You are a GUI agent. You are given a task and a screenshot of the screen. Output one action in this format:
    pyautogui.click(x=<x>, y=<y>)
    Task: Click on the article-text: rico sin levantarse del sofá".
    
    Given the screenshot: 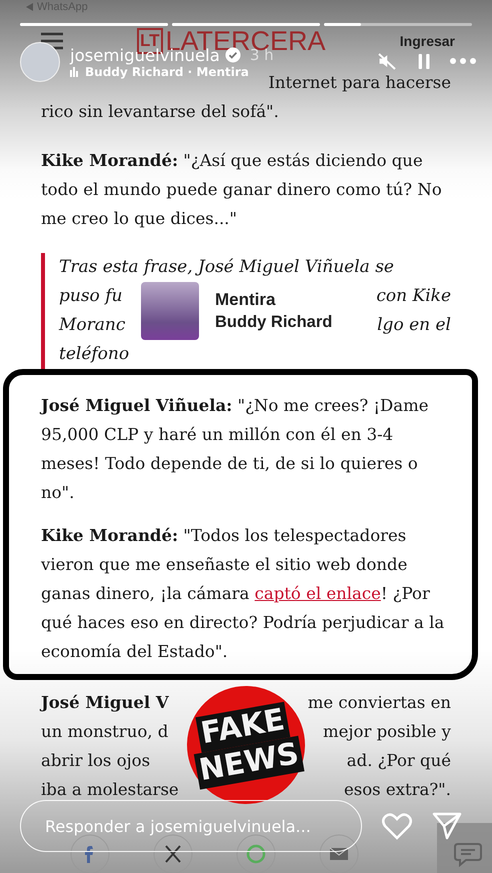 What is the action you would take?
    pyautogui.click(x=160, y=112)
    